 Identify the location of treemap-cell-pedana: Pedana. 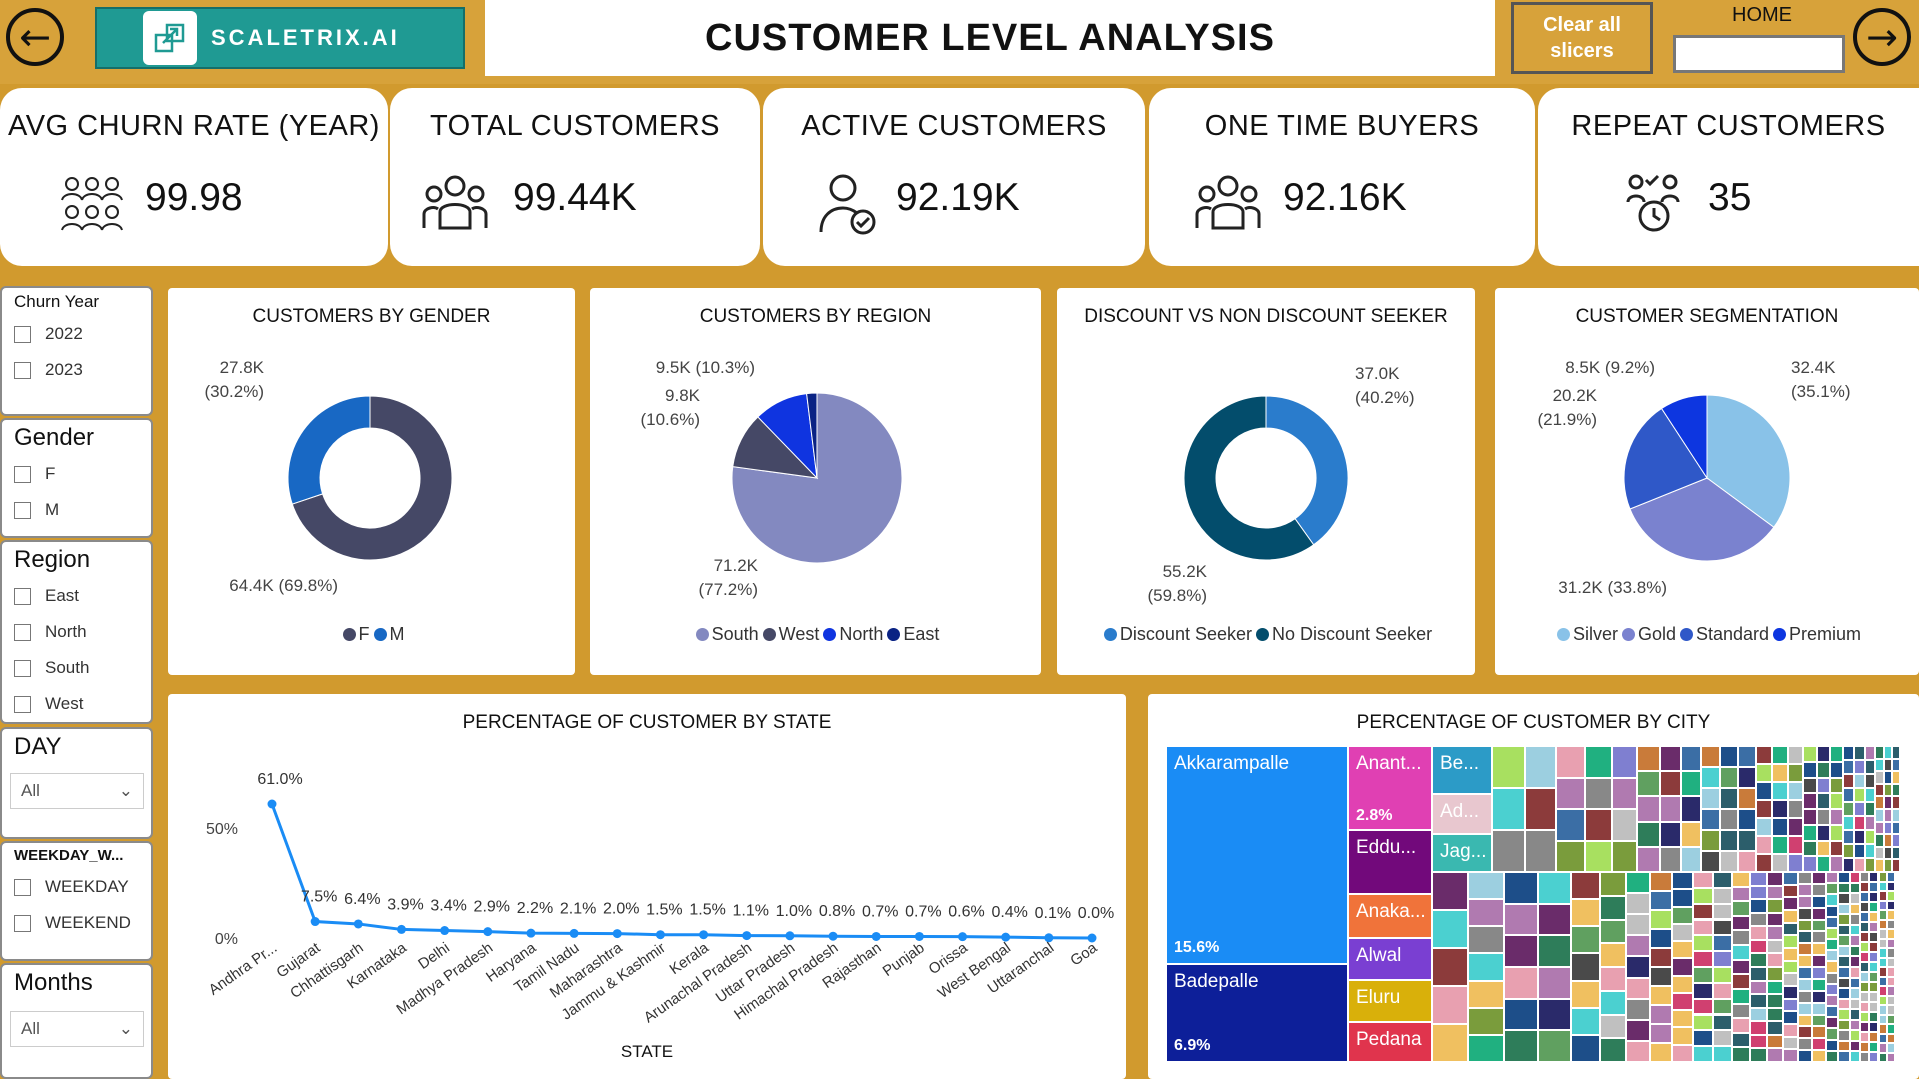
(1390, 1042).